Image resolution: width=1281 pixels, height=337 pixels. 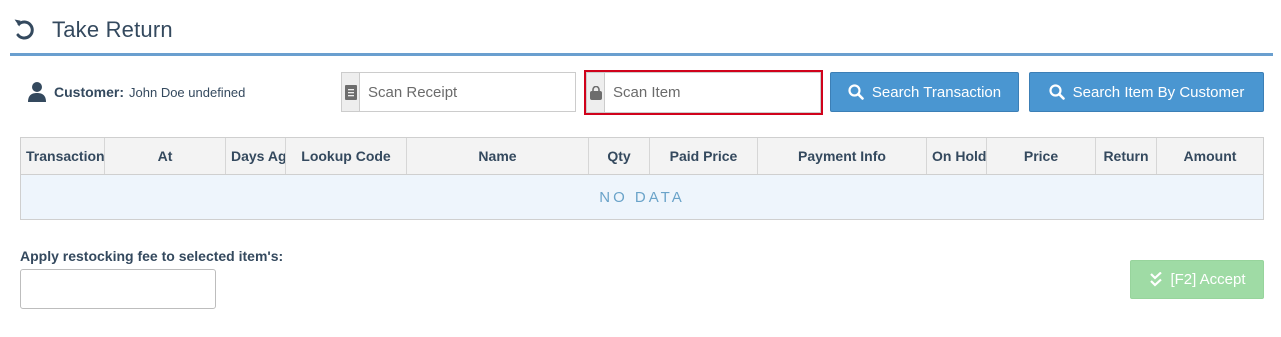 I want to click on receipt-icon, so click(x=350, y=92).